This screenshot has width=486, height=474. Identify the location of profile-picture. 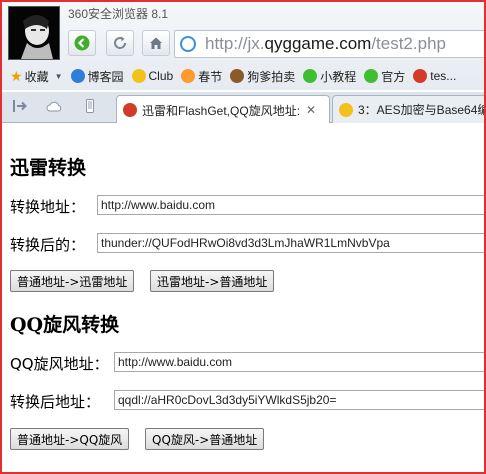
(34, 33).